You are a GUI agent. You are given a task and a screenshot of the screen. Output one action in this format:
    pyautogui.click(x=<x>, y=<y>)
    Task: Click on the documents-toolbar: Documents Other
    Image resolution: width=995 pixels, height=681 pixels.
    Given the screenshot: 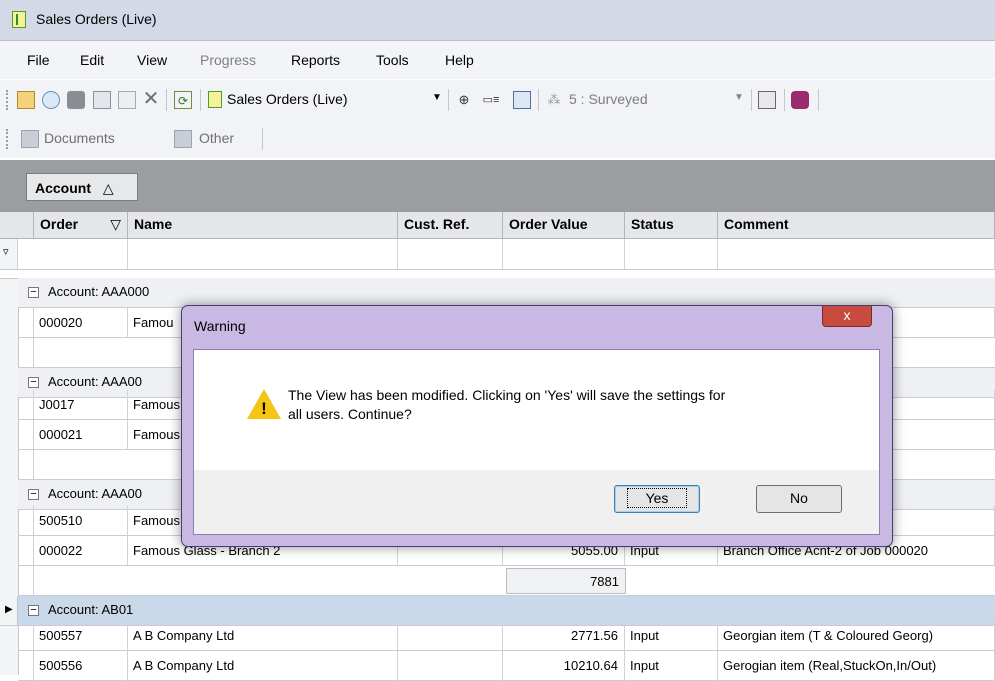 What is the action you would take?
    pyautogui.click(x=497, y=139)
    